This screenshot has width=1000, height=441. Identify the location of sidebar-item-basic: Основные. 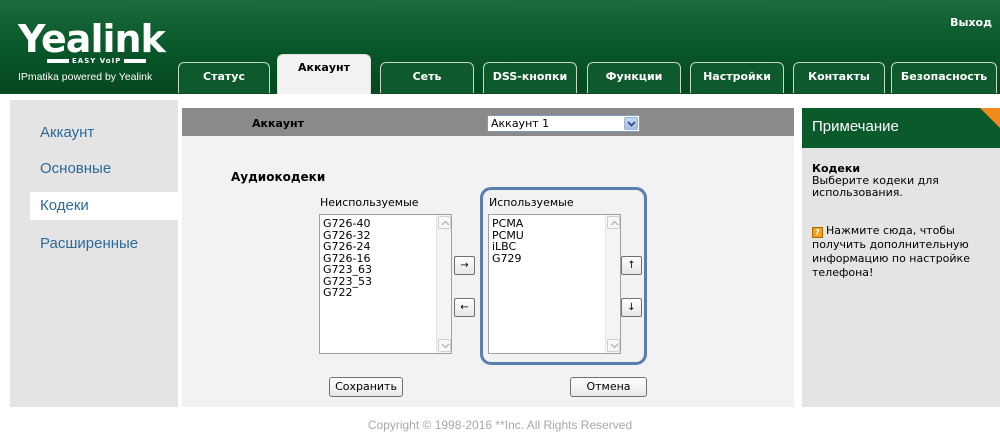
(75, 169).